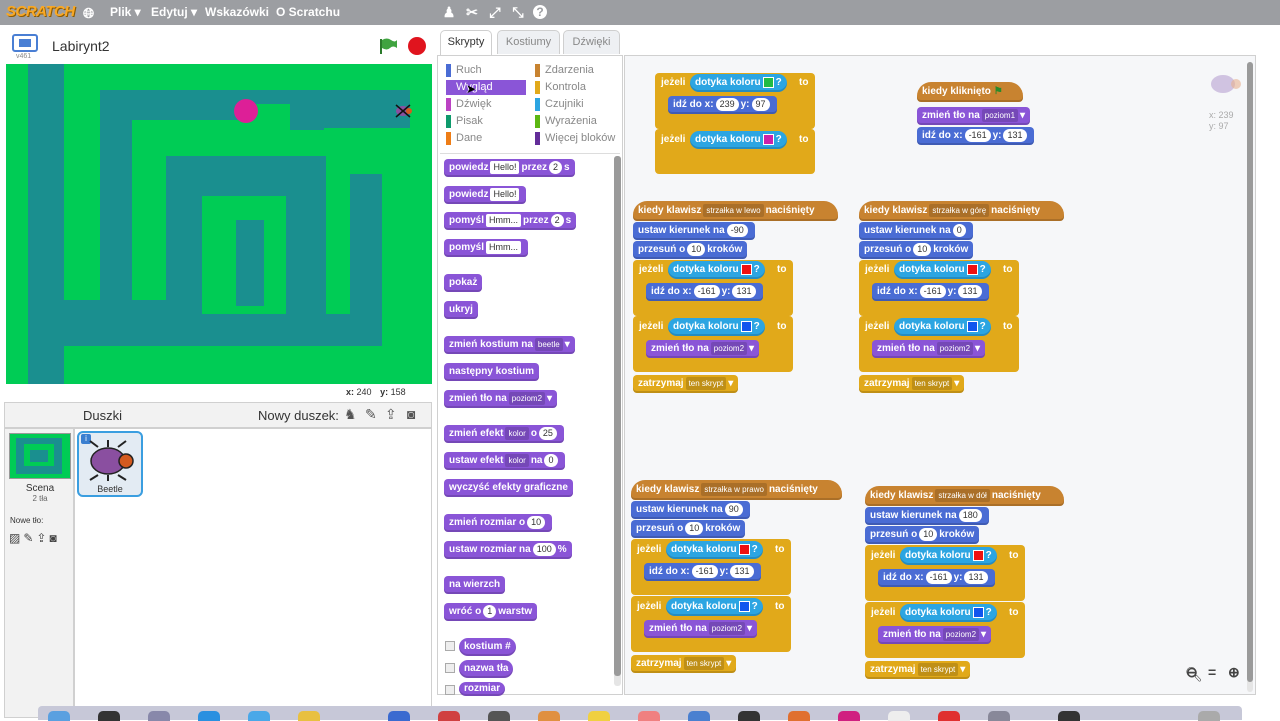 This screenshot has height=721, width=1280. Describe the element at coordinates (308, 12) in the screenshot. I see `menu-about: O Scratchu` at that location.